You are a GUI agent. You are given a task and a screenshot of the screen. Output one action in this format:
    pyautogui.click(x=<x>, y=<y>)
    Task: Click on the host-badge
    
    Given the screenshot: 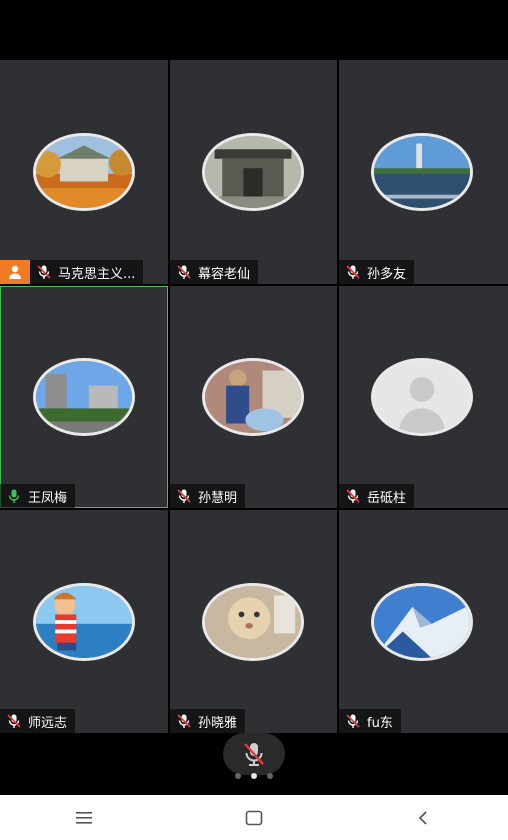 What is the action you would take?
    pyautogui.click(x=15, y=272)
    